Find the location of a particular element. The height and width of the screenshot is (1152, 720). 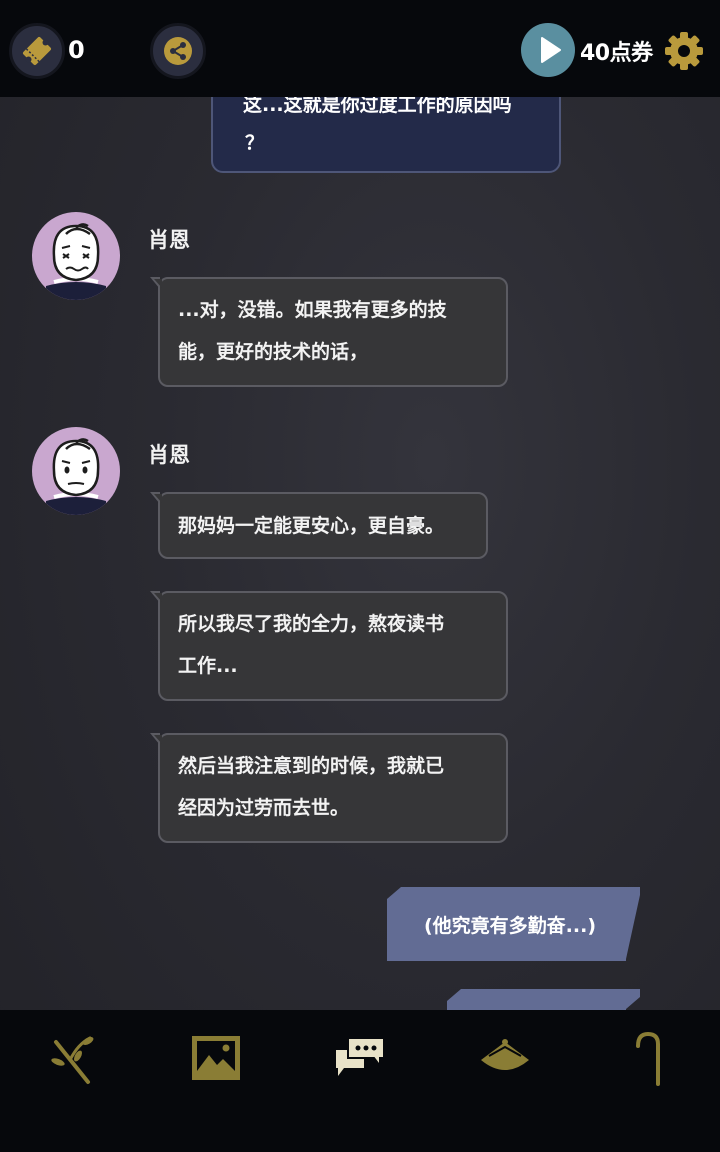

share-icon is located at coordinates (178, 51).